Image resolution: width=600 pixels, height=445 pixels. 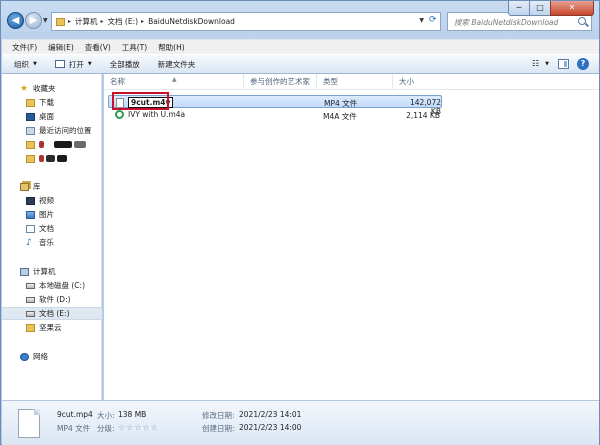 I want to click on details-file-name: 9cut.mp4, so click(x=75, y=414).